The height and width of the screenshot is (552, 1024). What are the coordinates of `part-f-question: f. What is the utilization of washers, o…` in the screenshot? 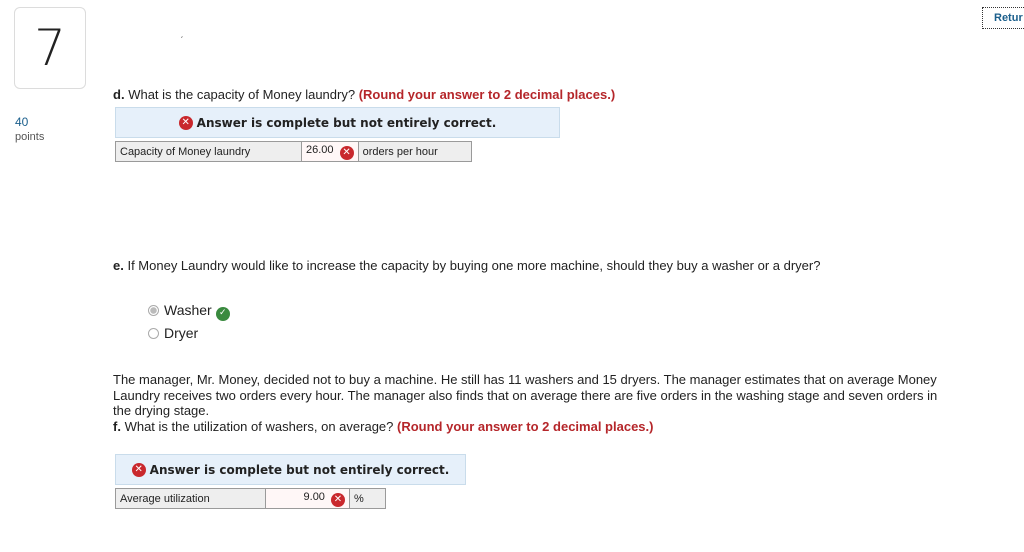 It's located at (553, 426).